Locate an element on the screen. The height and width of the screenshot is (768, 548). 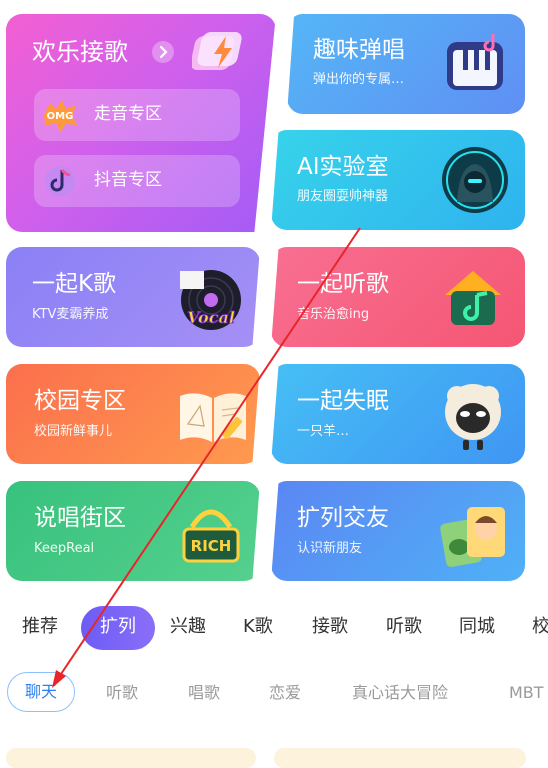
rich-chain-icon: RICH is located at coordinates (211, 534).